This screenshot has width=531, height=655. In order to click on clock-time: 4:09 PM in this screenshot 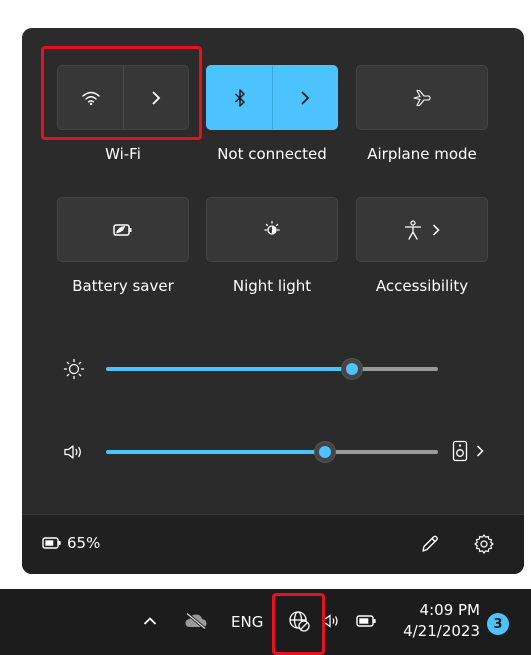, I will do `click(449, 610)`.